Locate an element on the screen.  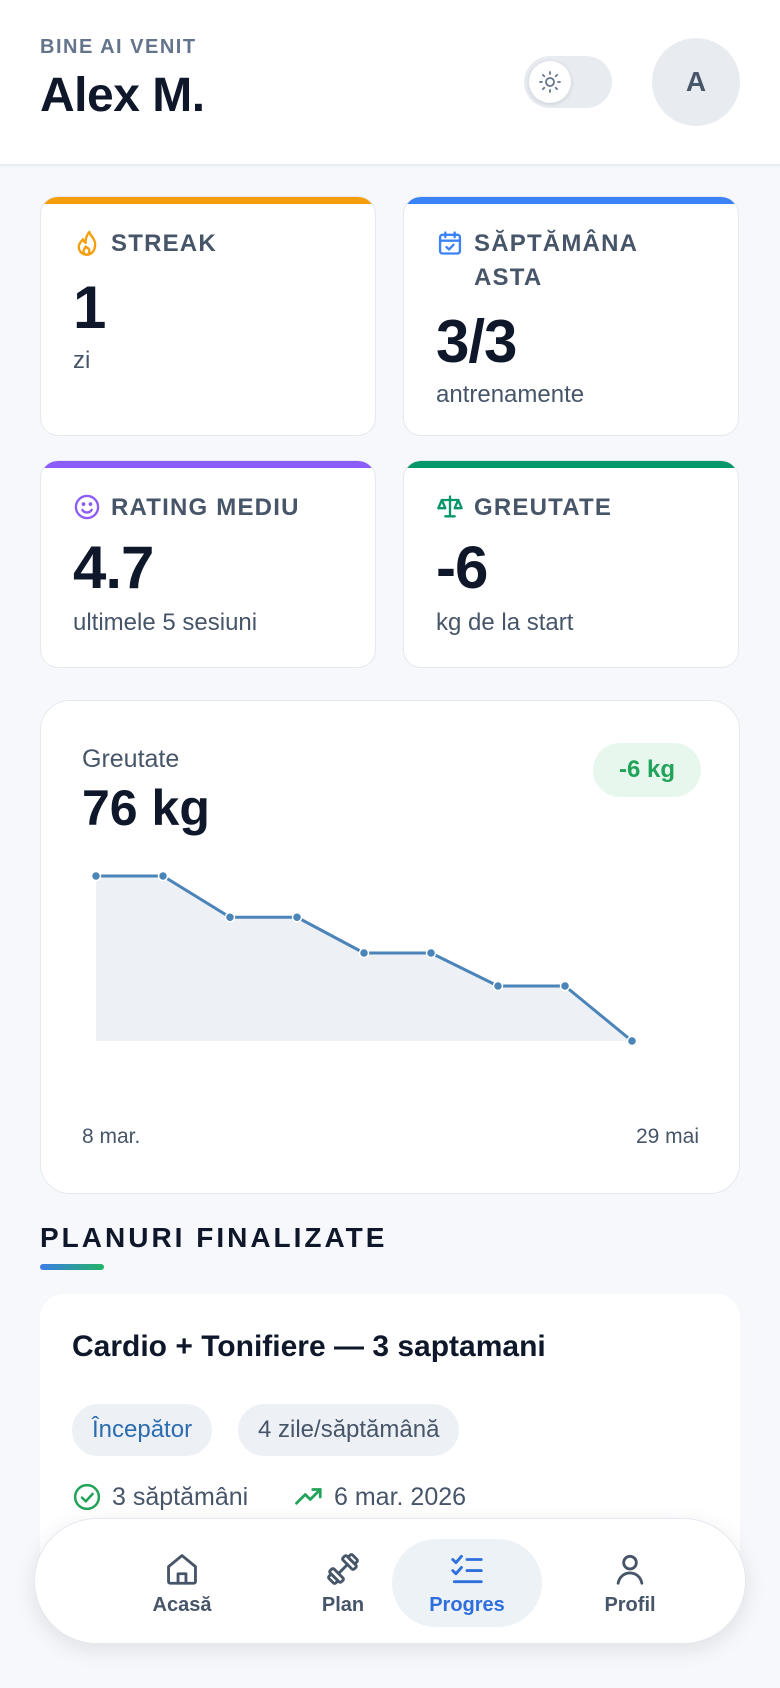
nav-item-home: Acasă is located at coordinates (182, 1583).